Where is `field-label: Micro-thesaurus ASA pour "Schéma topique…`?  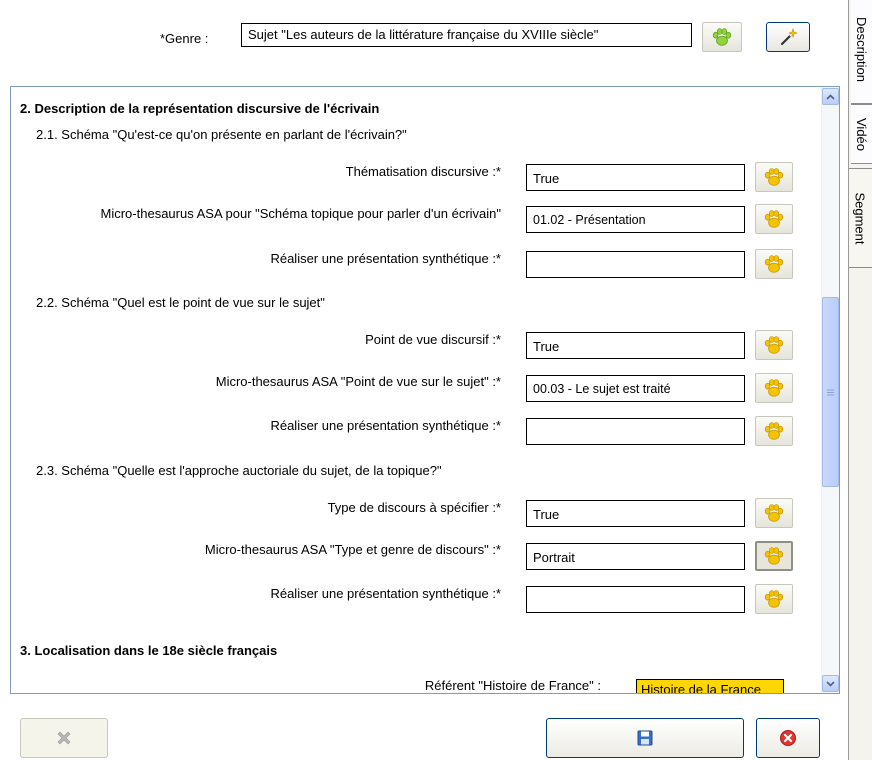
field-label: Micro-thesaurus ASA pour "Schéma topique… is located at coordinates (300, 213).